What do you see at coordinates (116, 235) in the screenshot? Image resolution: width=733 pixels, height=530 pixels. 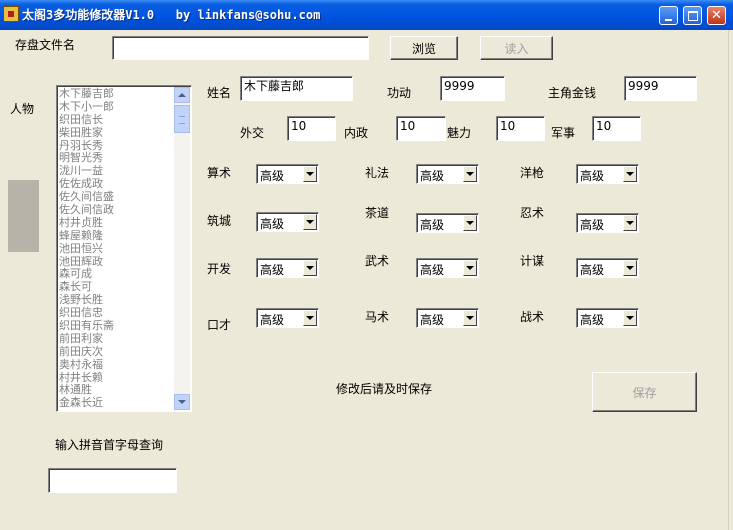 I see `list-item: 蜂屋赖隆` at bounding box center [116, 235].